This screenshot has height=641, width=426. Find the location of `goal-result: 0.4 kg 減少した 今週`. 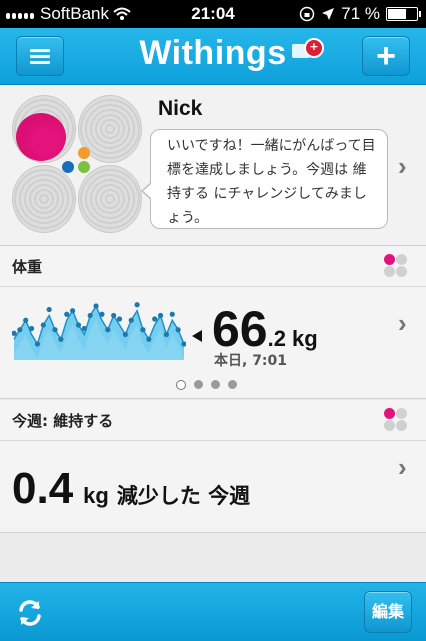

goal-result: 0.4 kg 減少した 今週 is located at coordinates (131, 489).